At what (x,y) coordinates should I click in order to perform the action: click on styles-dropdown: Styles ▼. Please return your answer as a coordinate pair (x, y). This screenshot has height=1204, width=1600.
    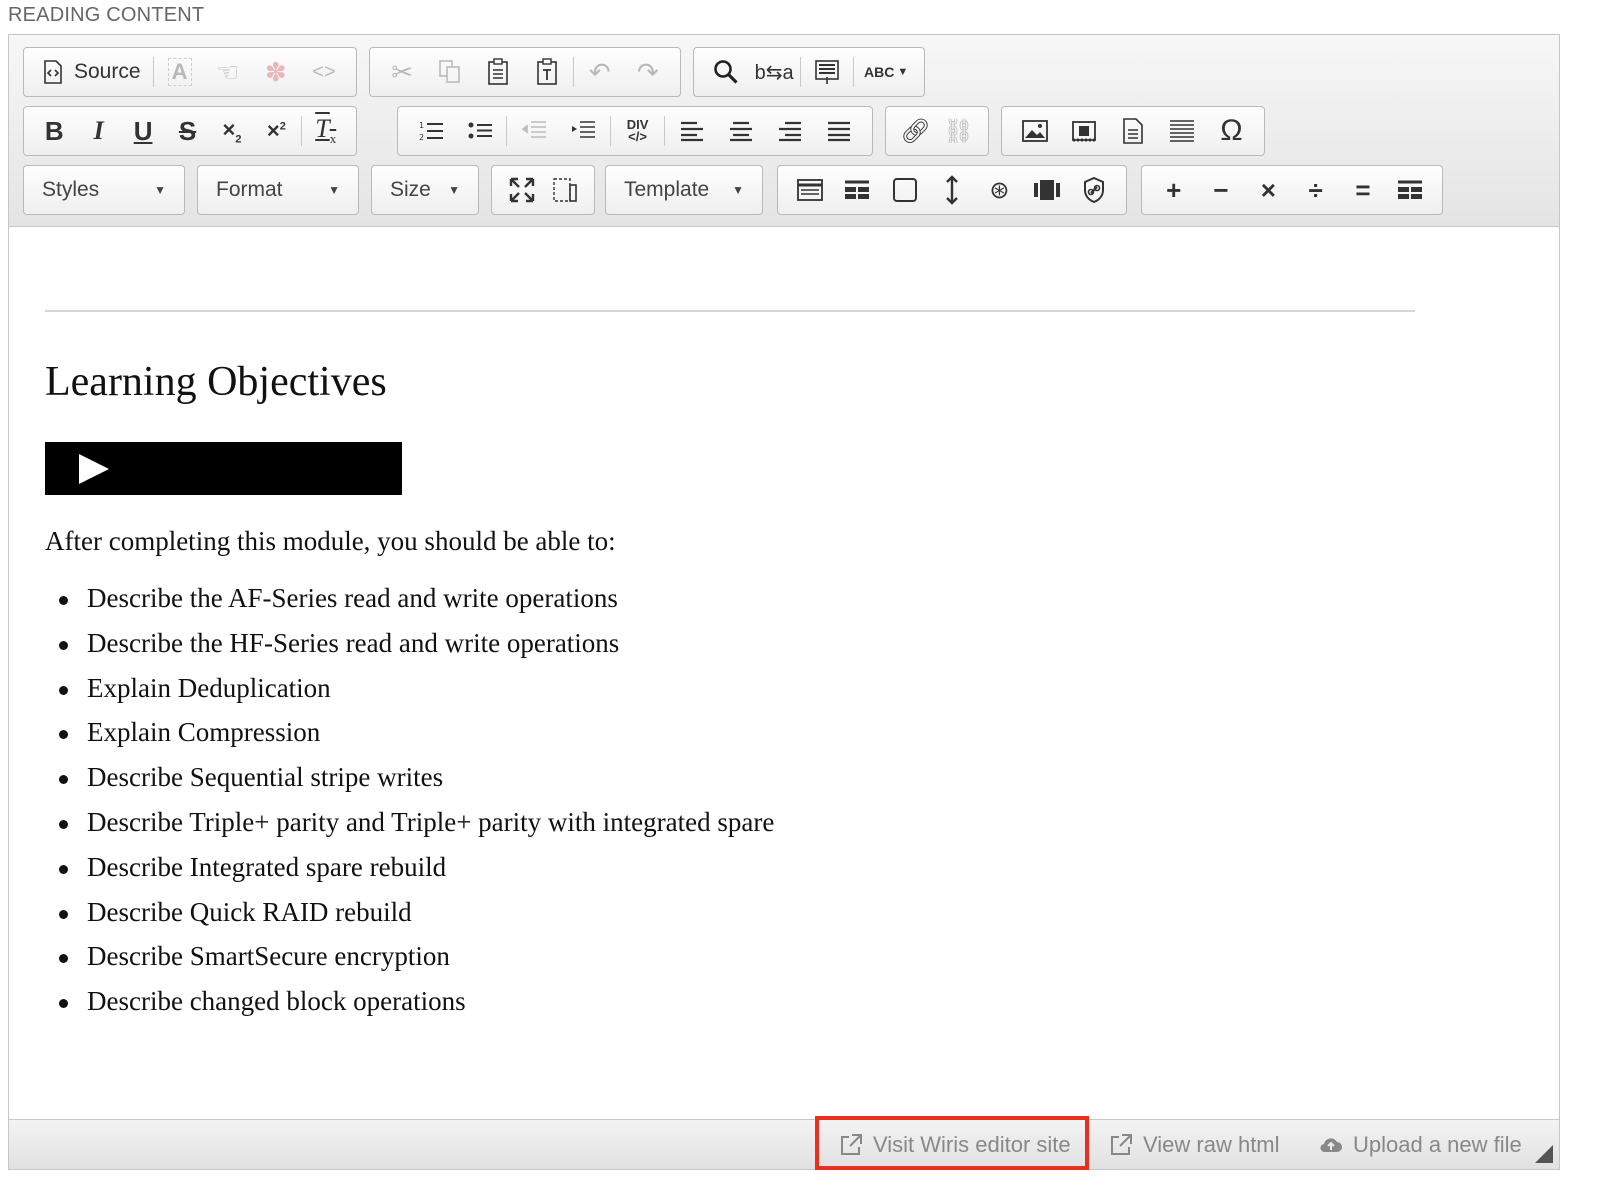
    Looking at the image, I should click on (104, 190).